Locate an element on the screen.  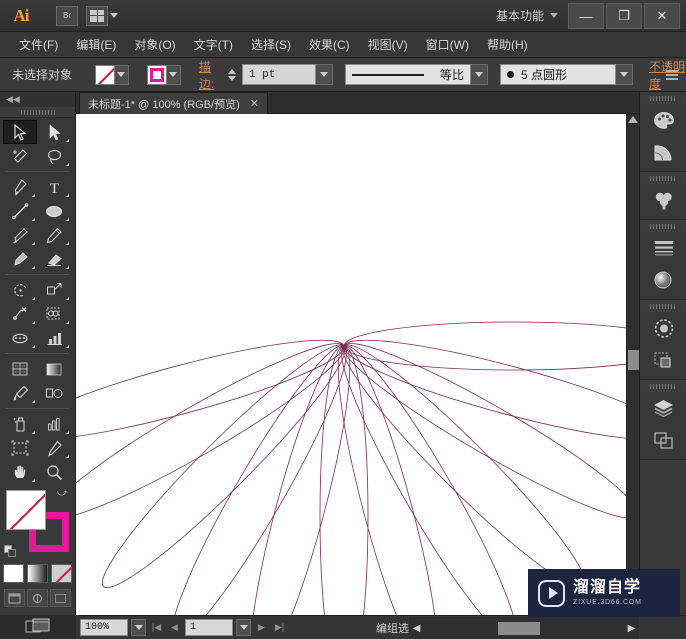
menu-select: 选择(S) is located at coordinates (271, 44).